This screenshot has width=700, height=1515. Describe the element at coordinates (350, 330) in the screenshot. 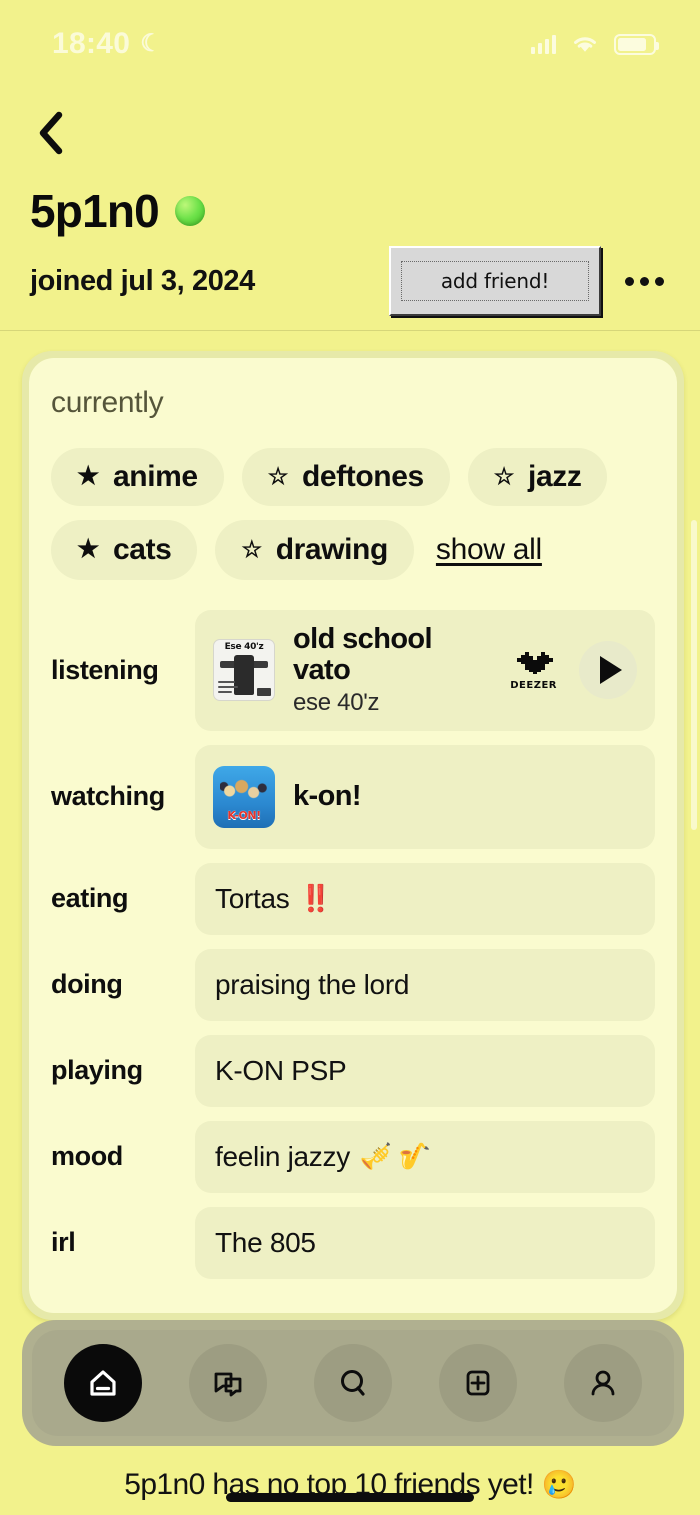

I see `header-divider` at that location.